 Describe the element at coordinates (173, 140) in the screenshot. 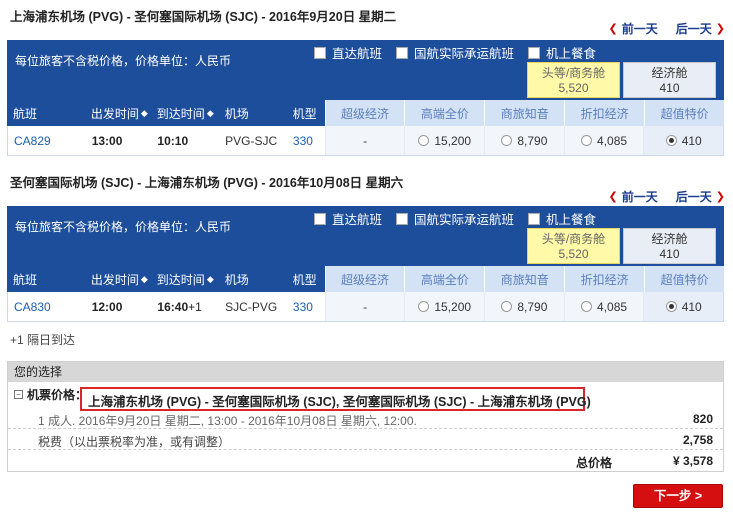

I see `arrive-time: 10:10` at that location.